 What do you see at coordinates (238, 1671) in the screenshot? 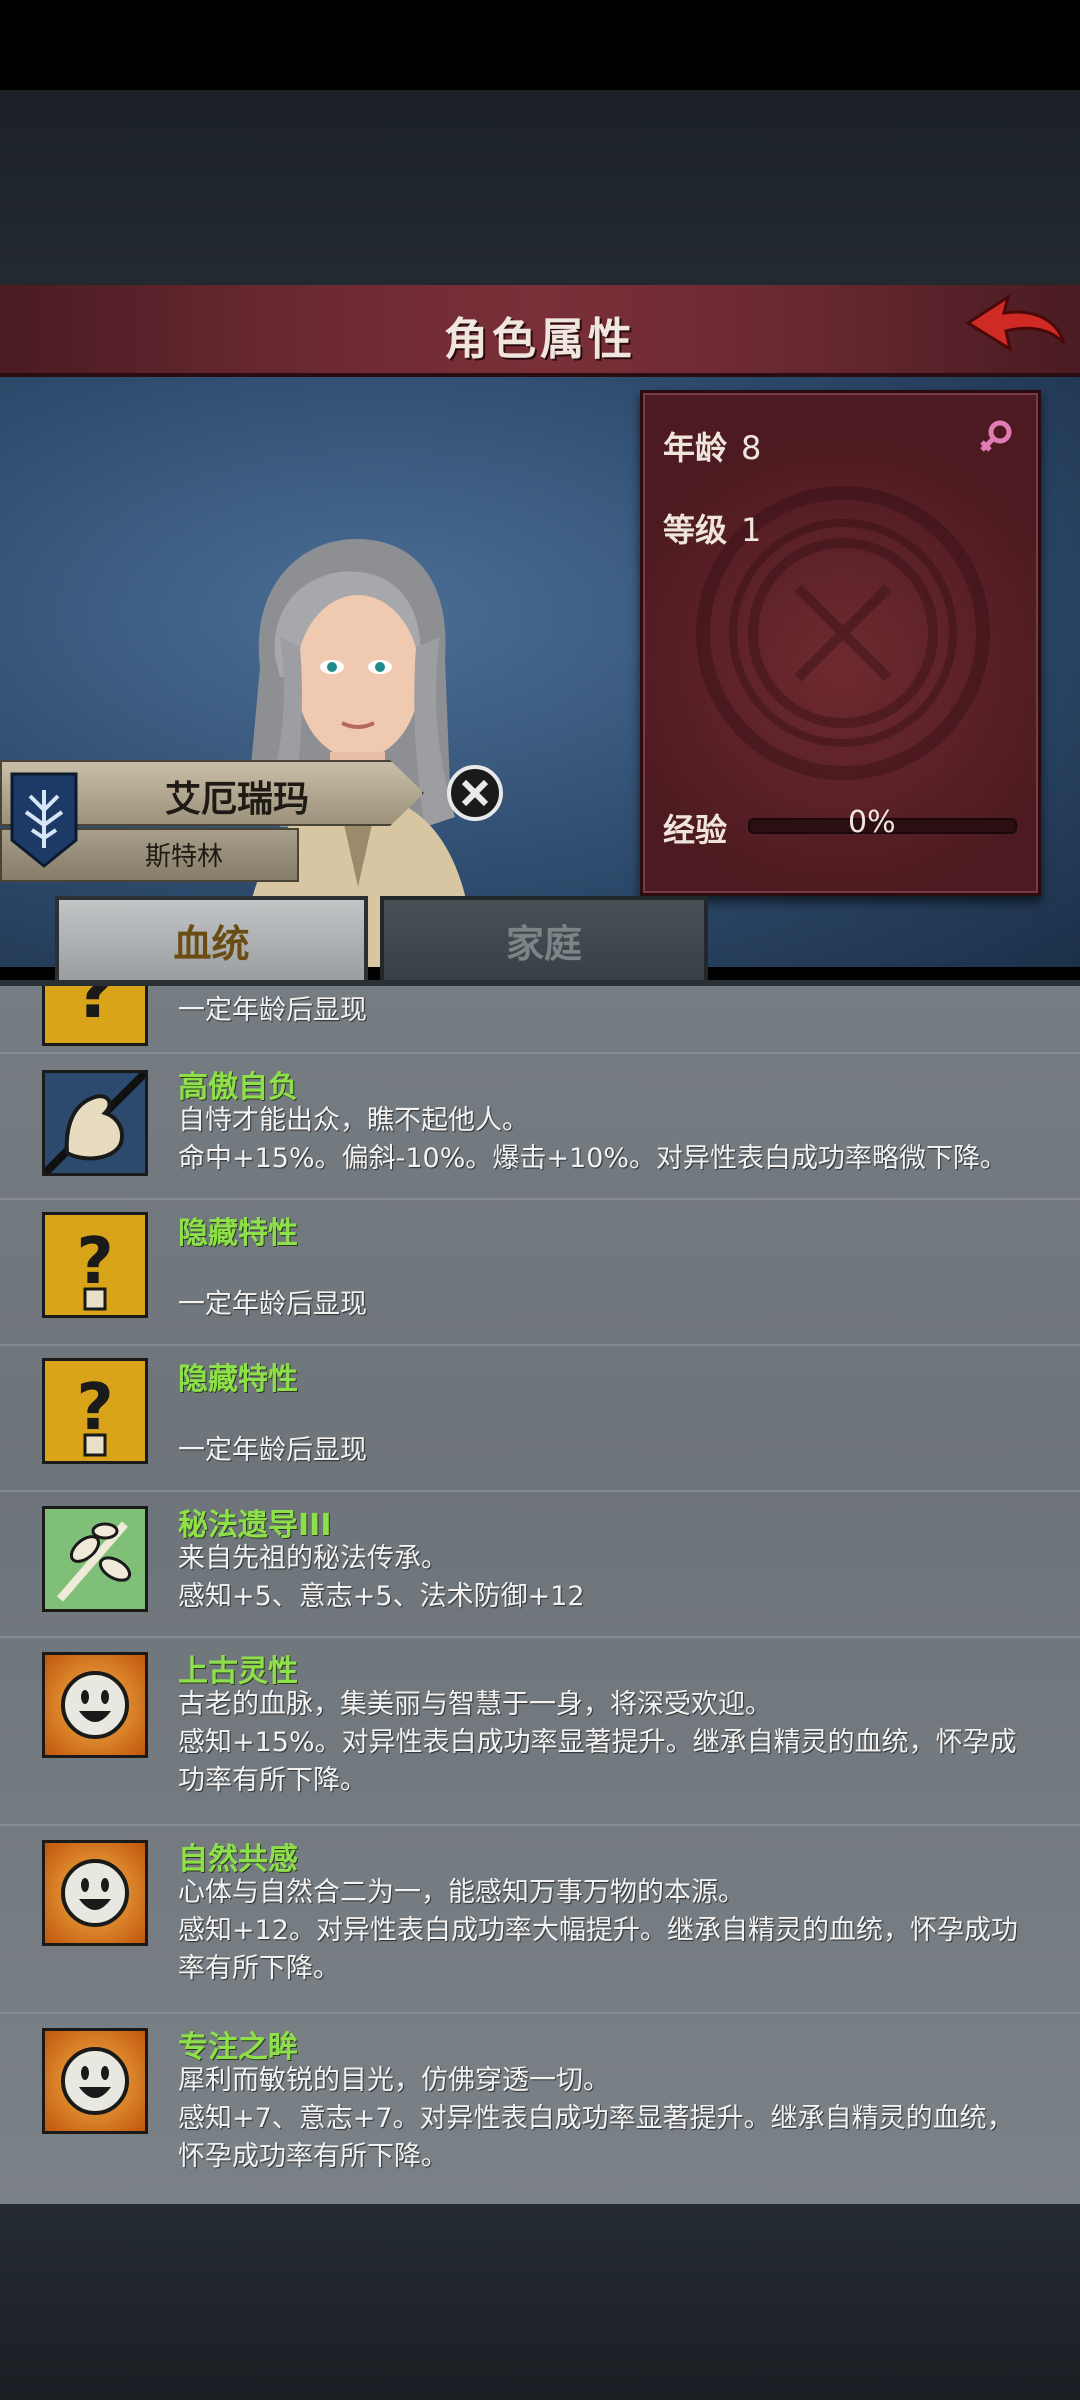
I see `trait-name: 上古灵性` at bounding box center [238, 1671].